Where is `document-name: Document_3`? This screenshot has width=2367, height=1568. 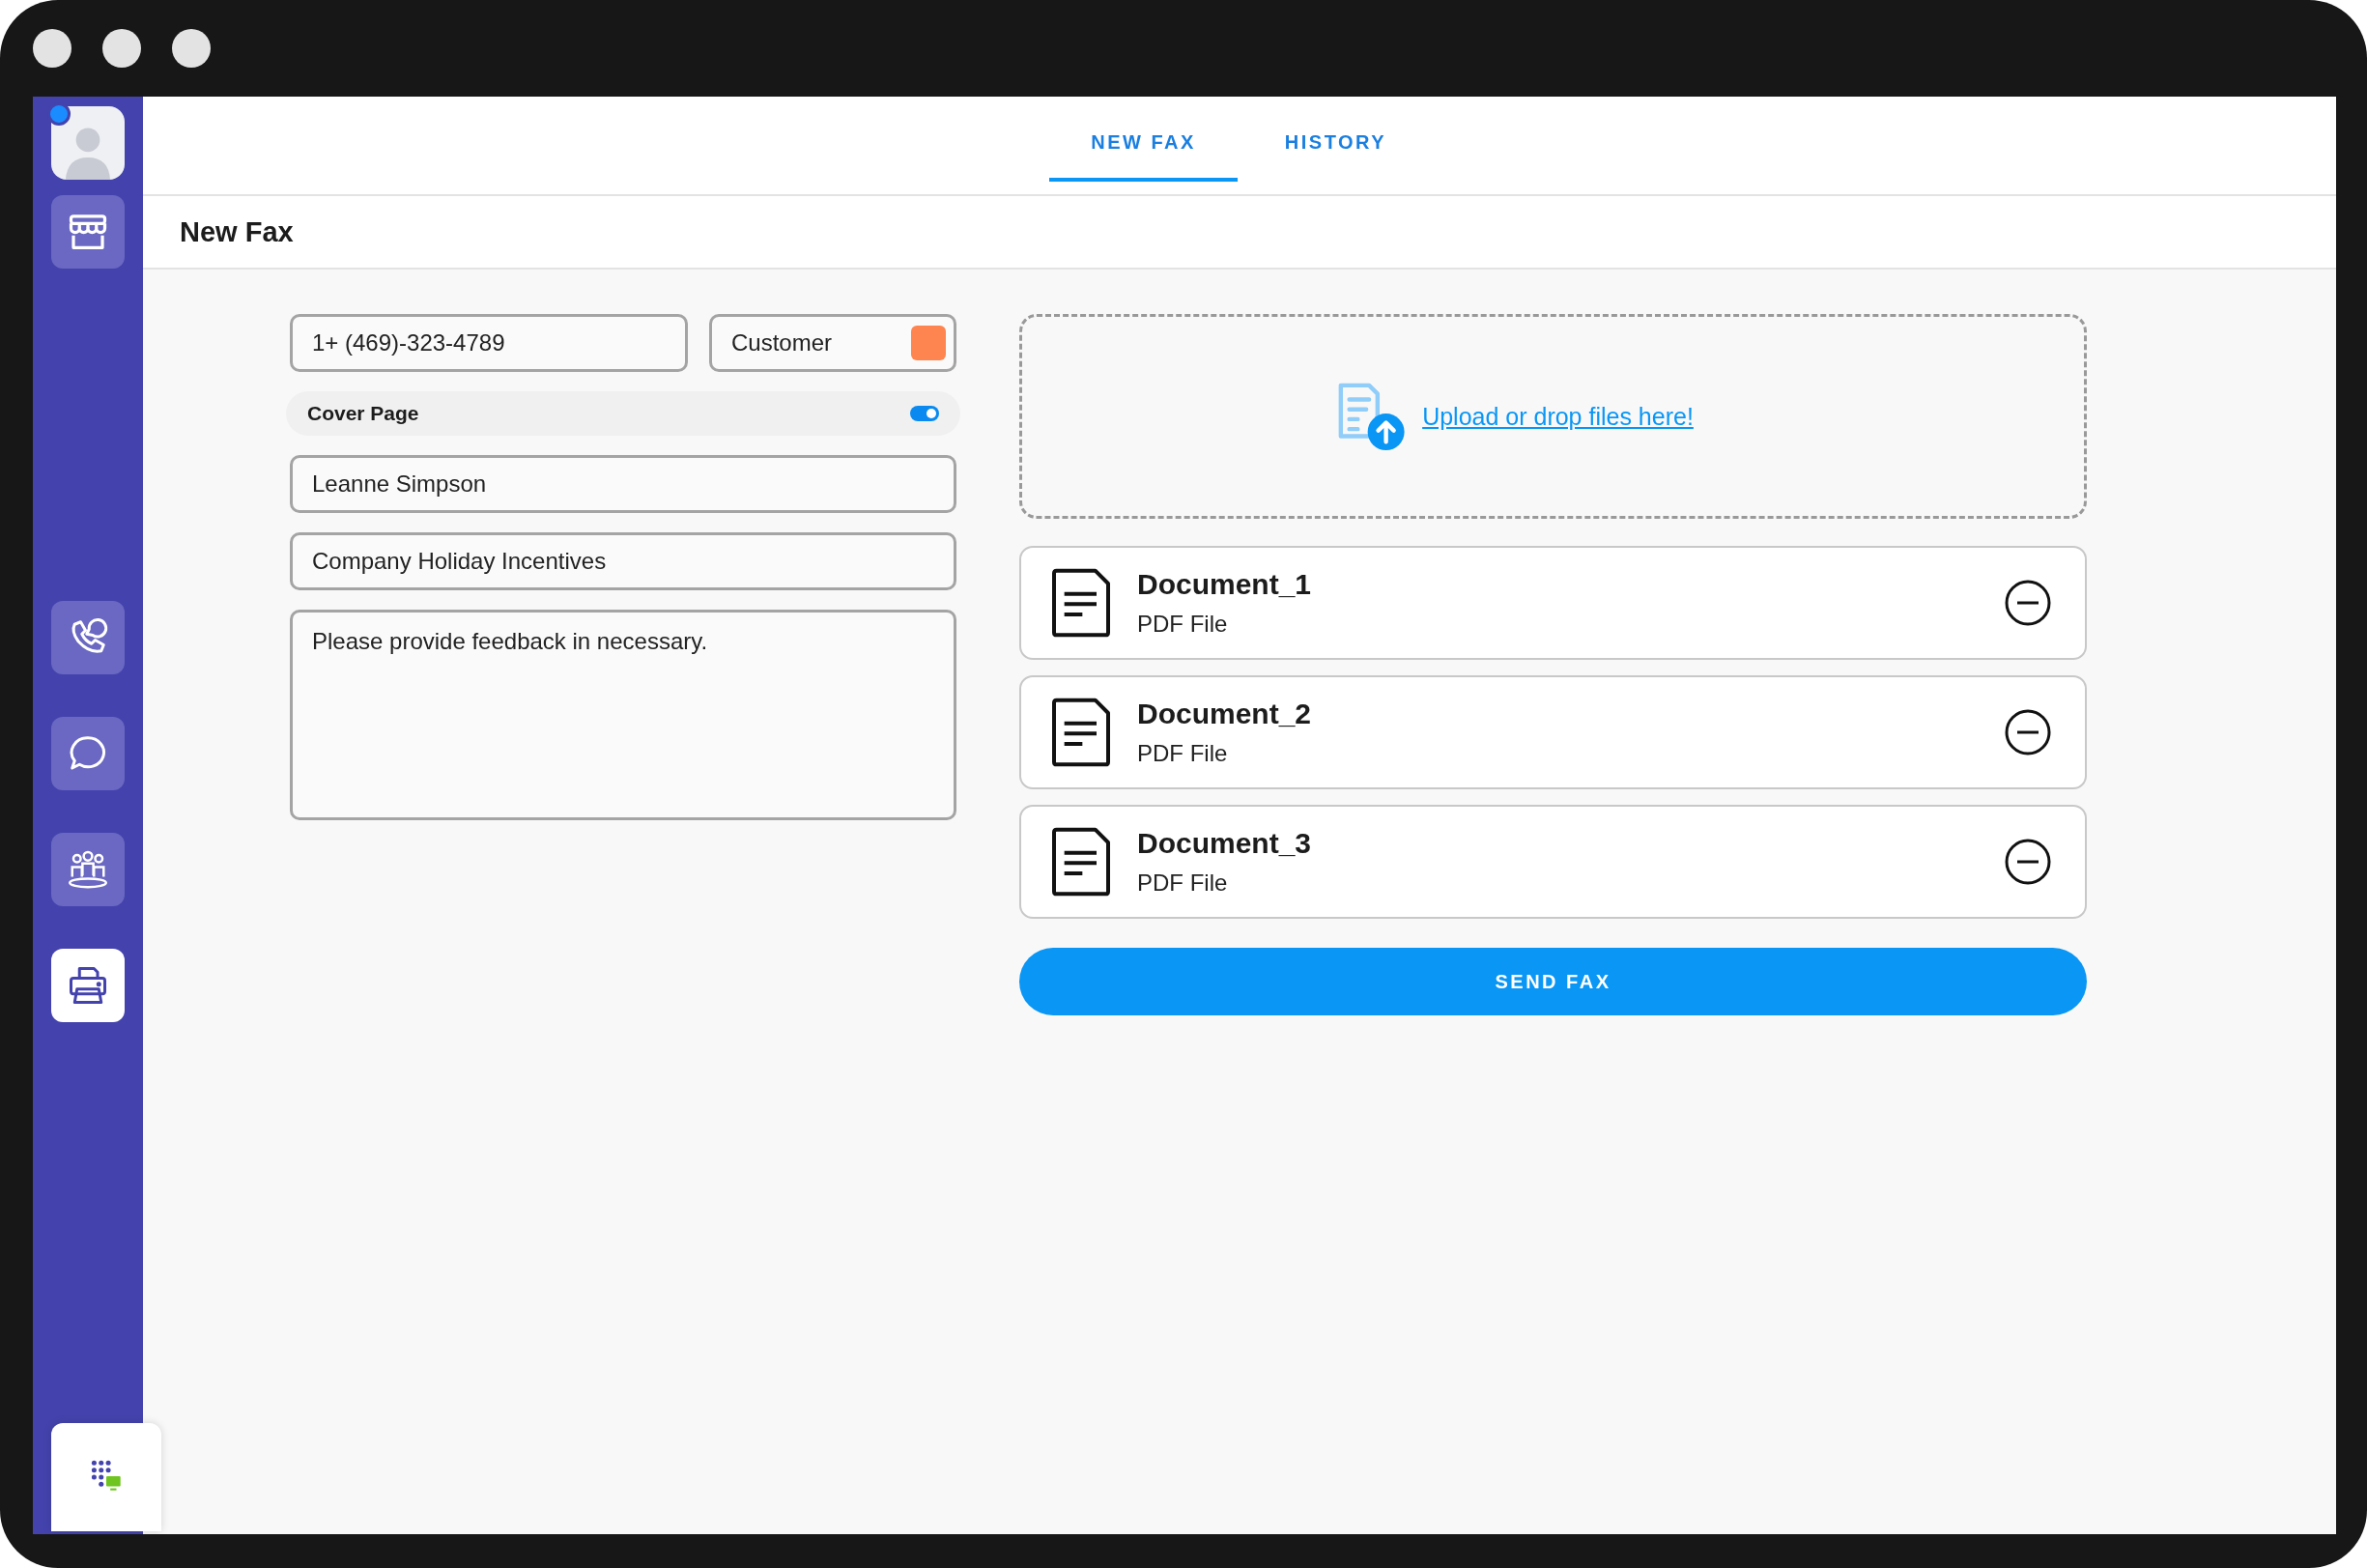
document-name: Document_3 is located at coordinates (1225, 843).